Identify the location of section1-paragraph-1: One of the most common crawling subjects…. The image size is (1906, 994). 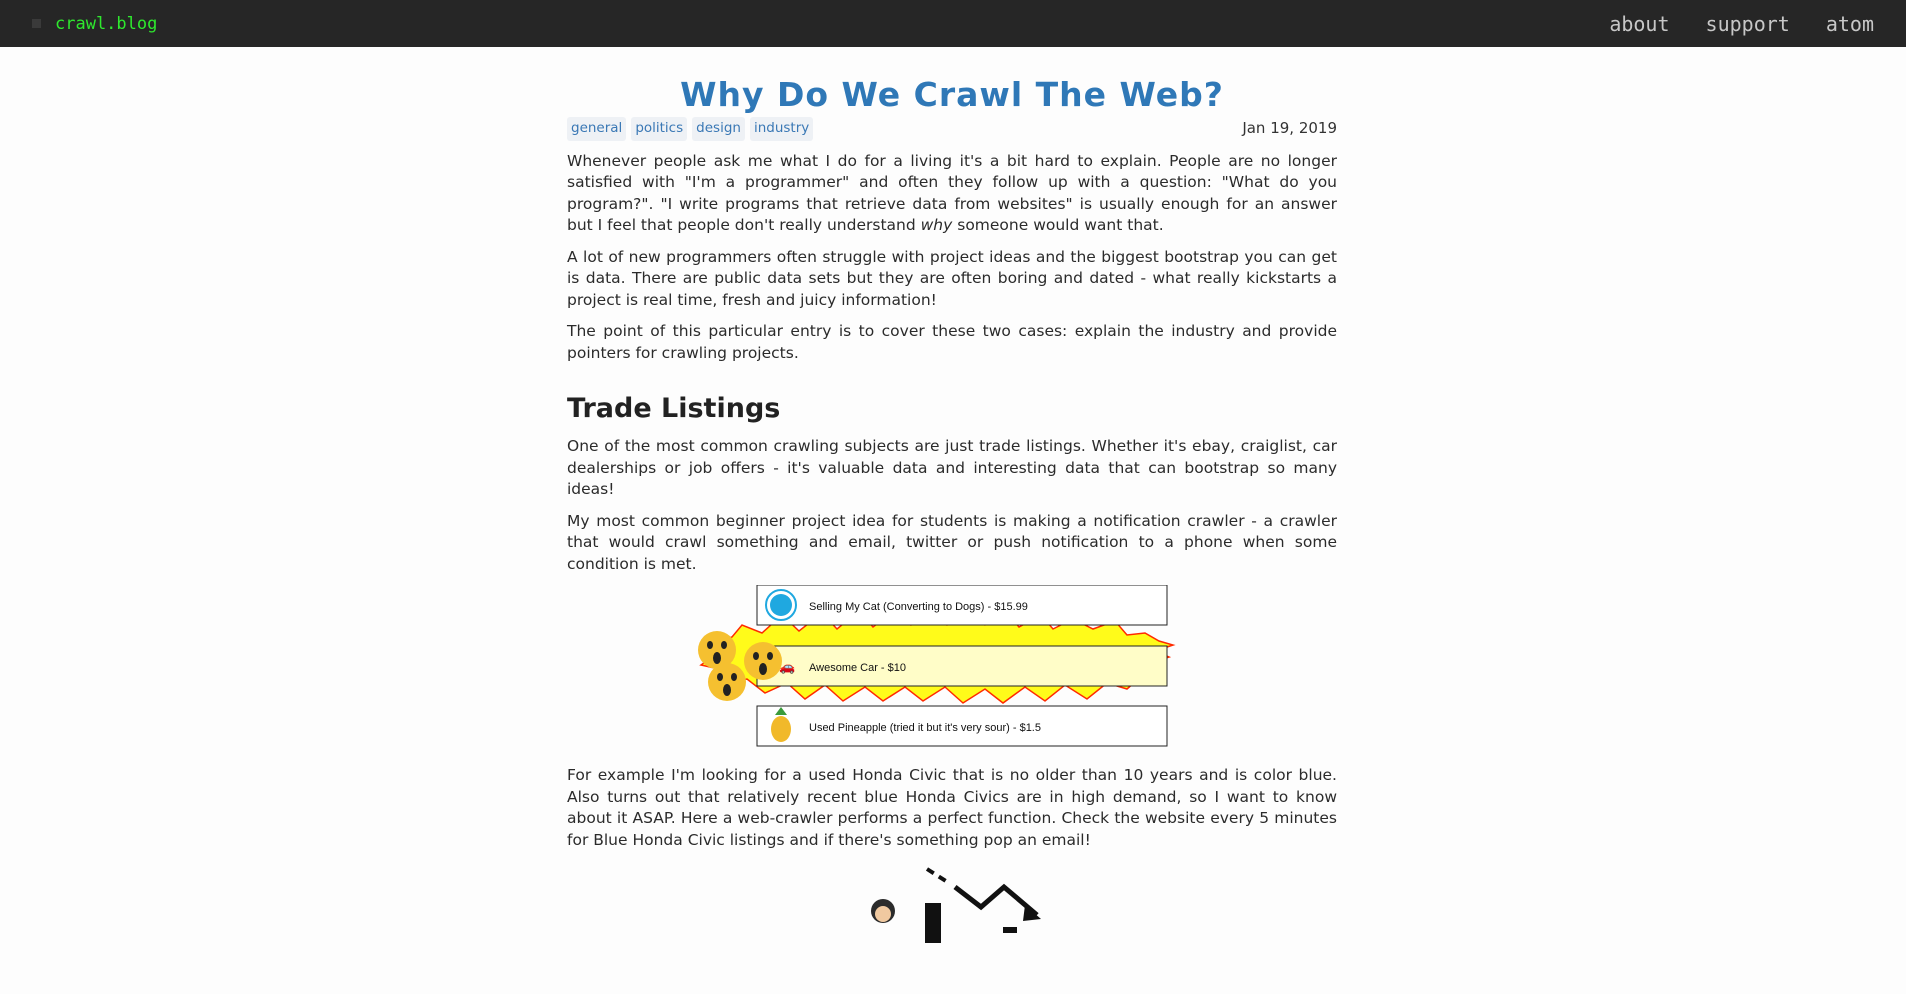
(952, 467).